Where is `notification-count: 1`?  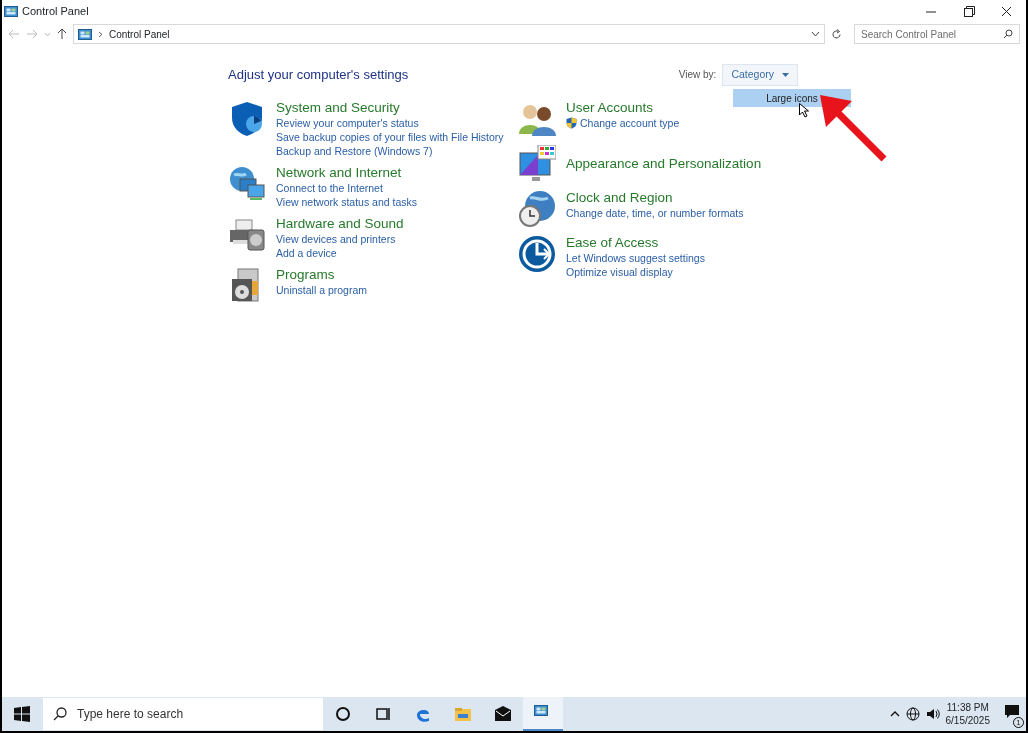
notification-count: 1 is located at coordinates (1018, 722).